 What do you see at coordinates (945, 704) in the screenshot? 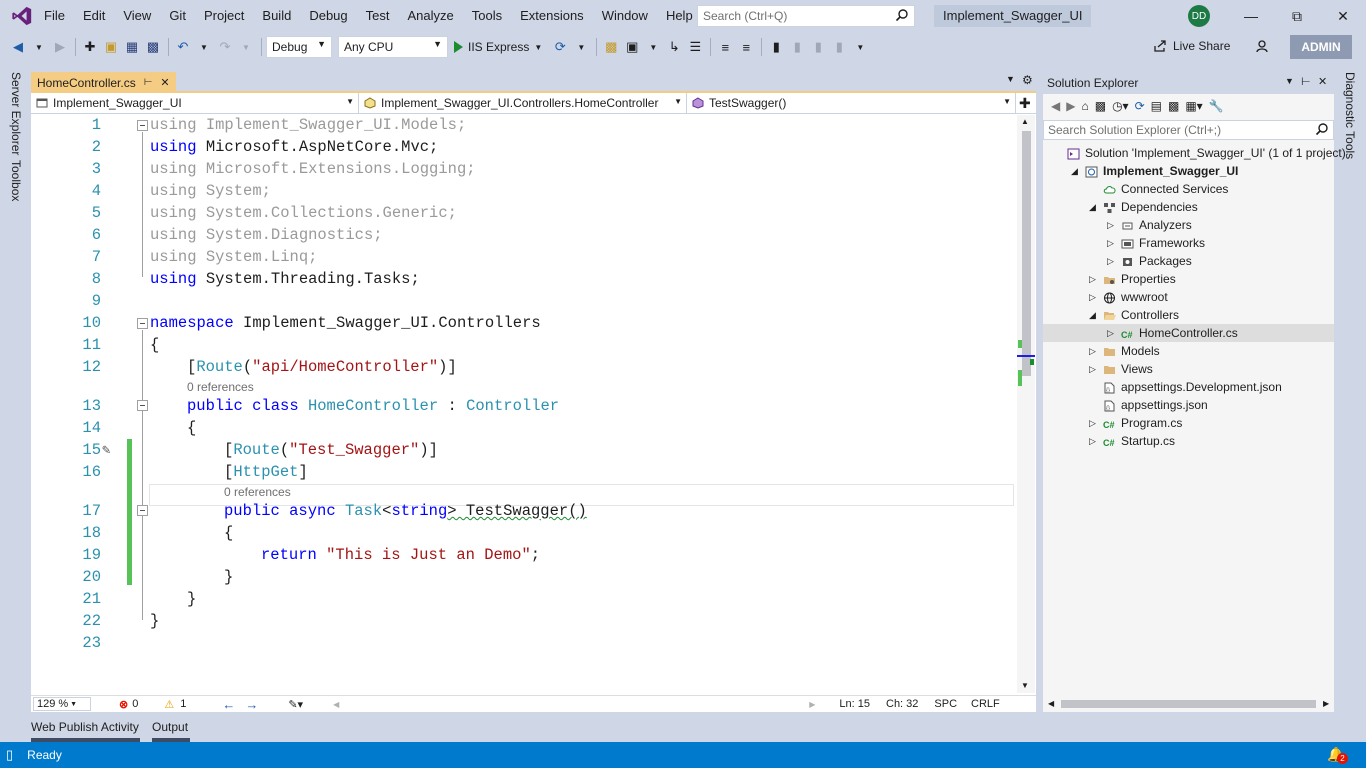
I see `spacing-indicator: SPC` at bounding box center [945, 704].